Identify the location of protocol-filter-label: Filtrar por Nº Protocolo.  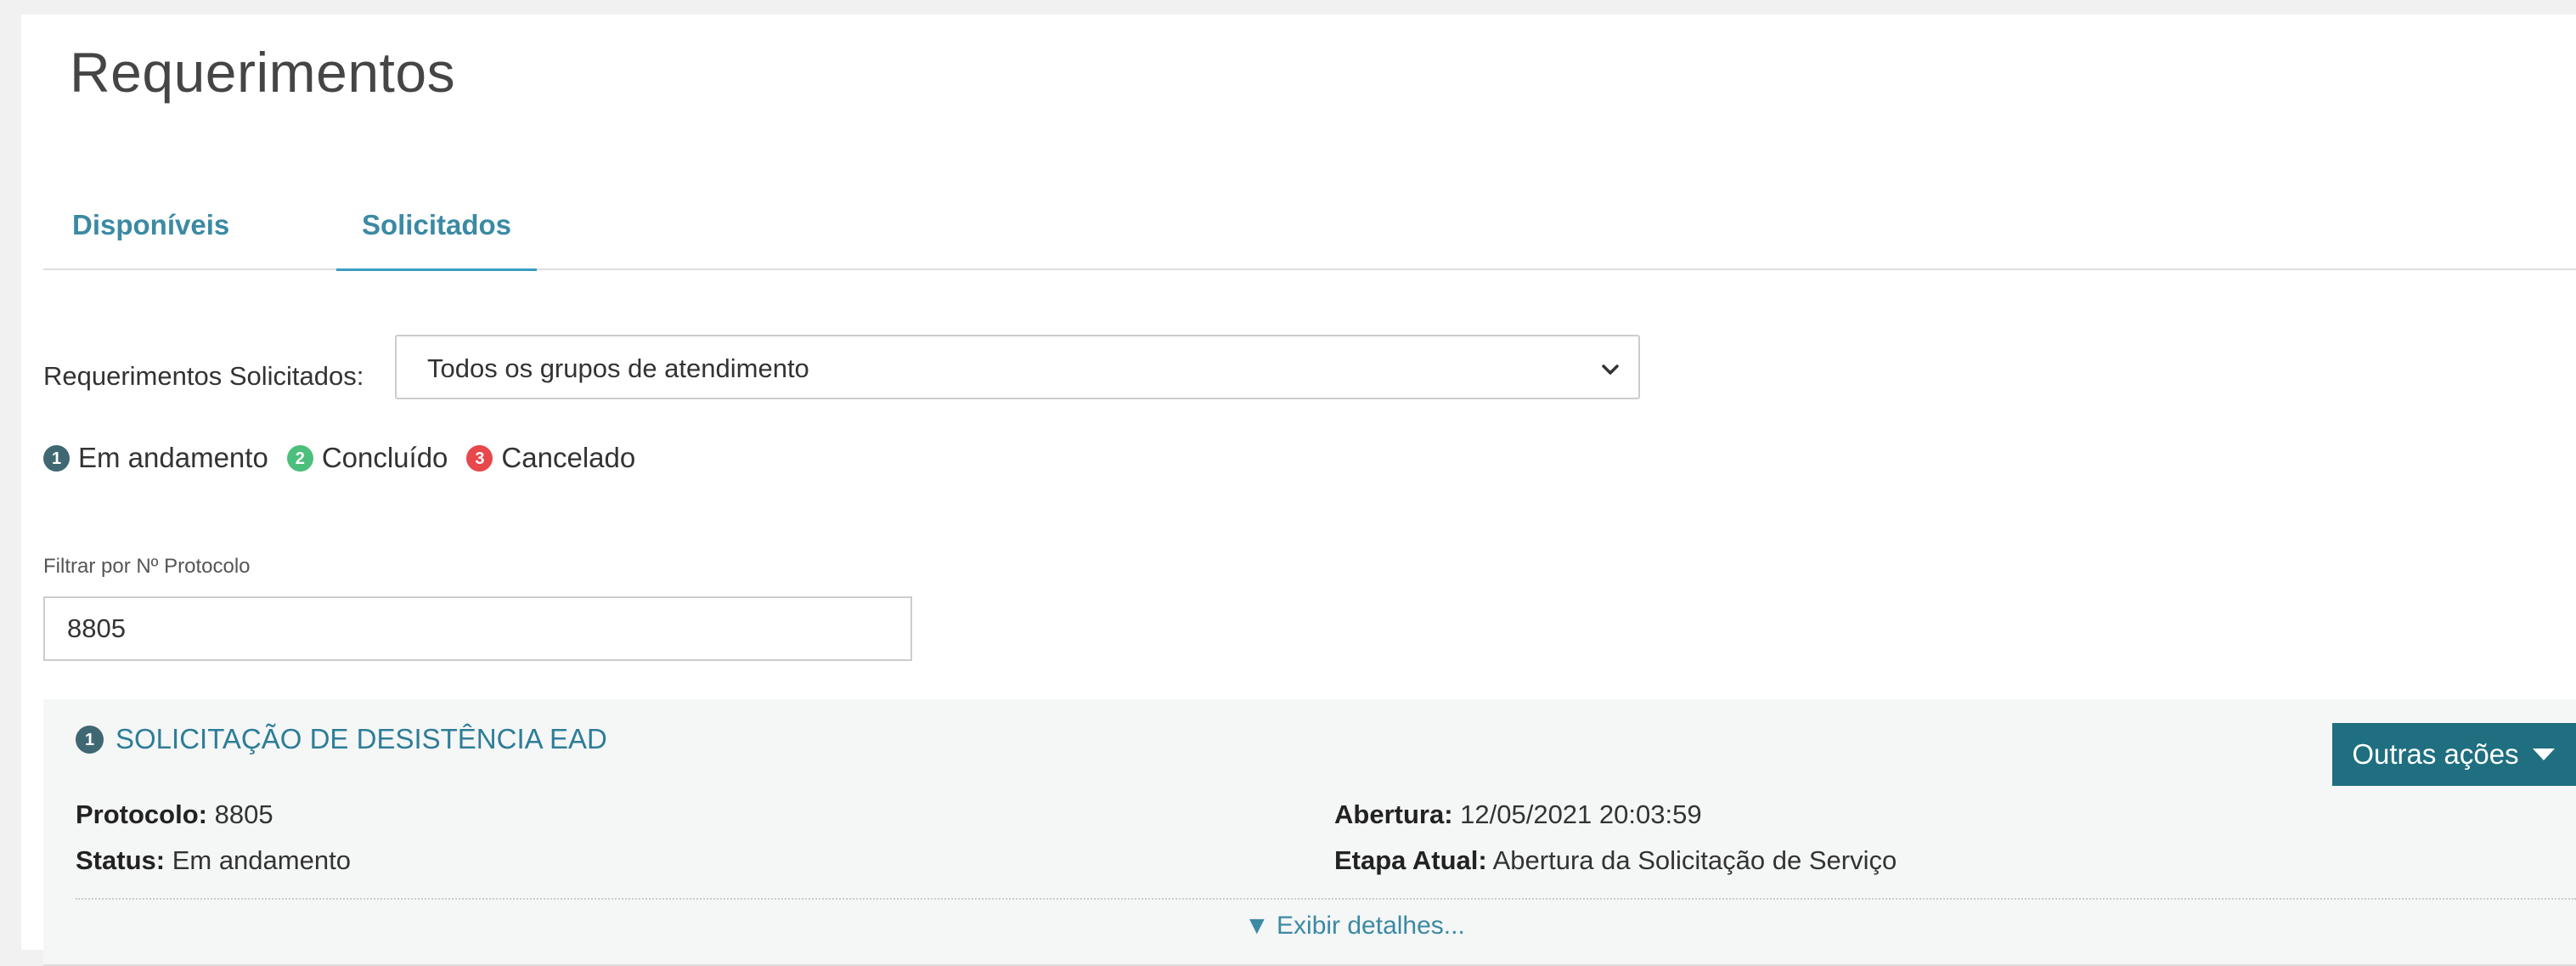
(147, 567).